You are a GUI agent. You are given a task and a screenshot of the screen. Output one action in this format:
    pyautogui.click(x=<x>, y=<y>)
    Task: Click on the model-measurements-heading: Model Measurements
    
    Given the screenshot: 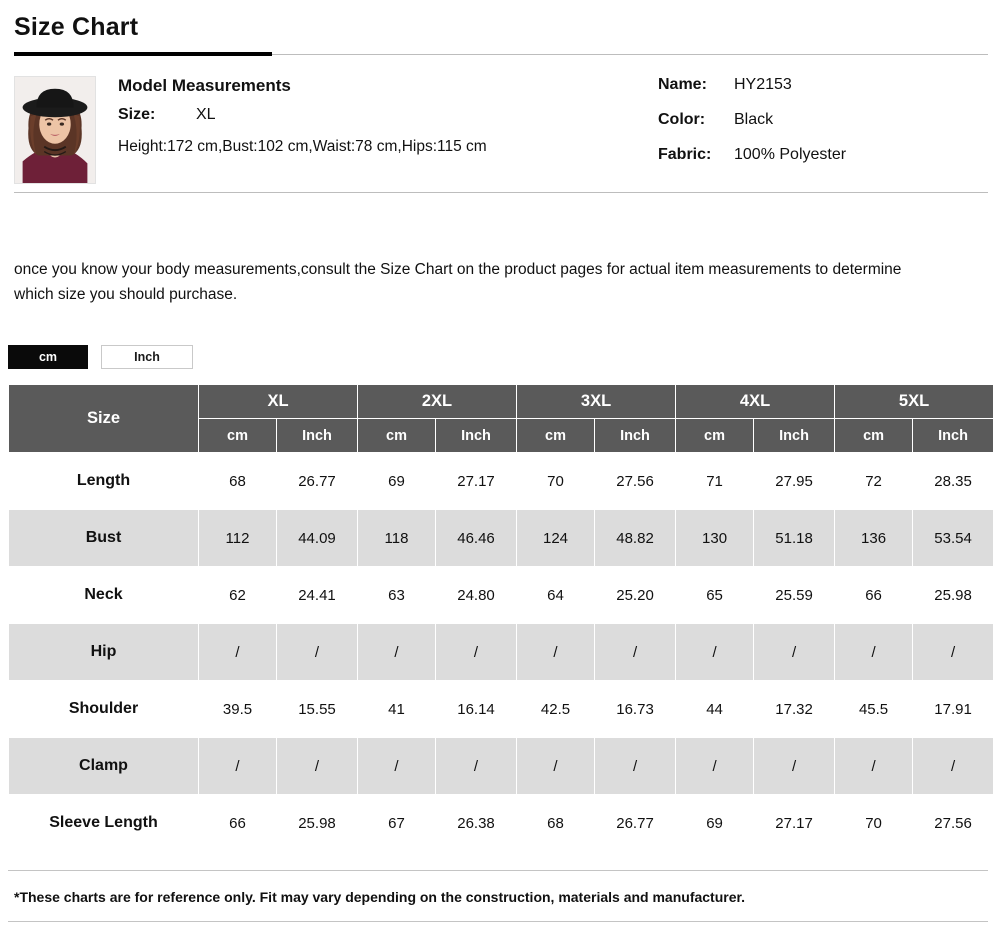 What is the action you would take?
    pyautogui.click(x=204, y=85)
    